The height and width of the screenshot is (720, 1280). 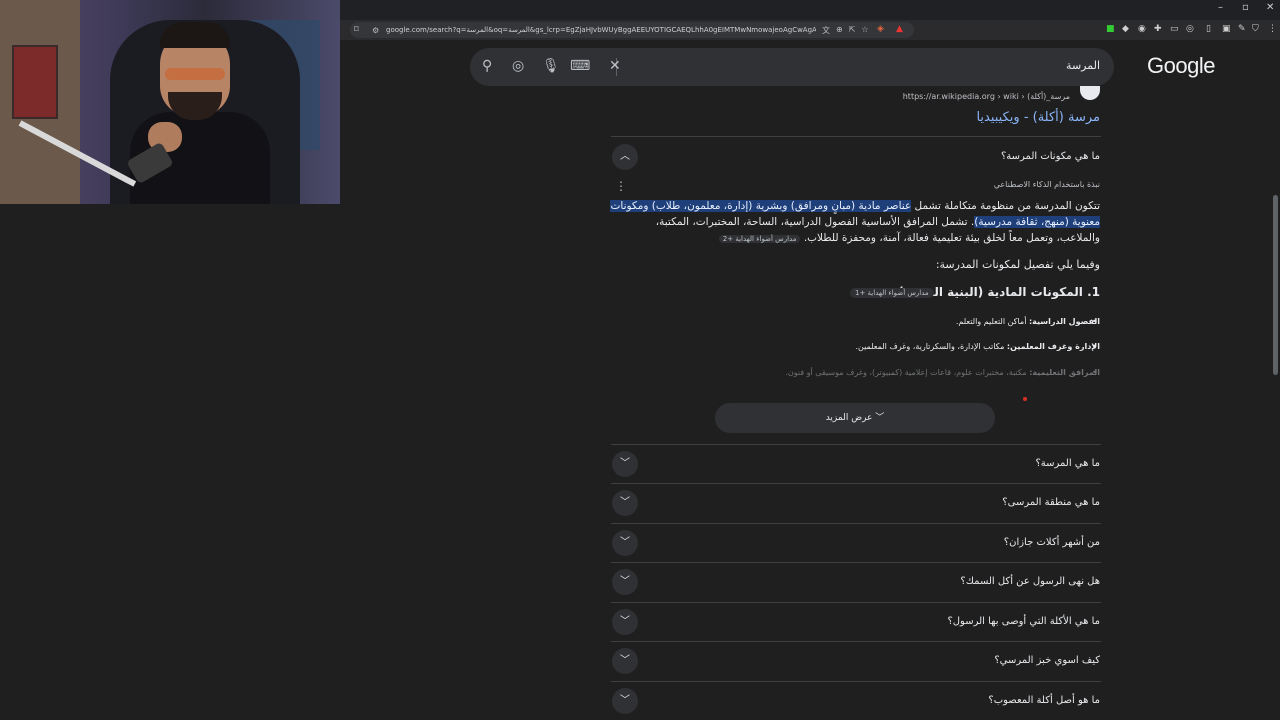 What do you see at coordinates (1142, 29) in the screenshot?
I see `extension-icon: ◉` at bounding box center [1142, 29].